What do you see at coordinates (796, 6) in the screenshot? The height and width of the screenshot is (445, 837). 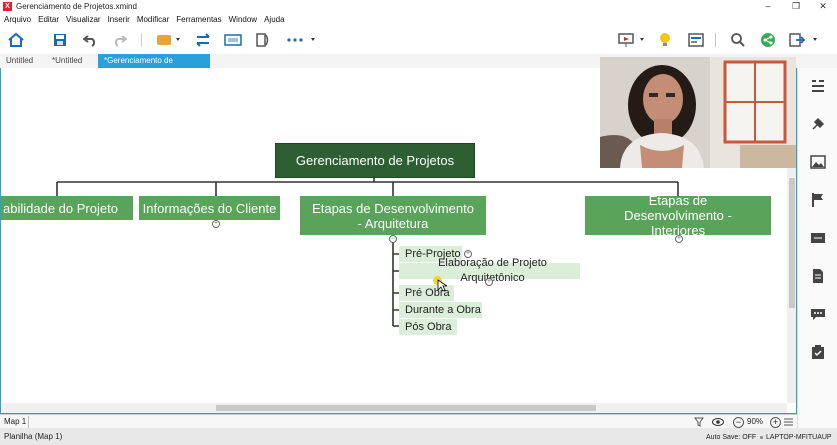 I see `maximize-button: ❐` at bounding box center [796, 6].